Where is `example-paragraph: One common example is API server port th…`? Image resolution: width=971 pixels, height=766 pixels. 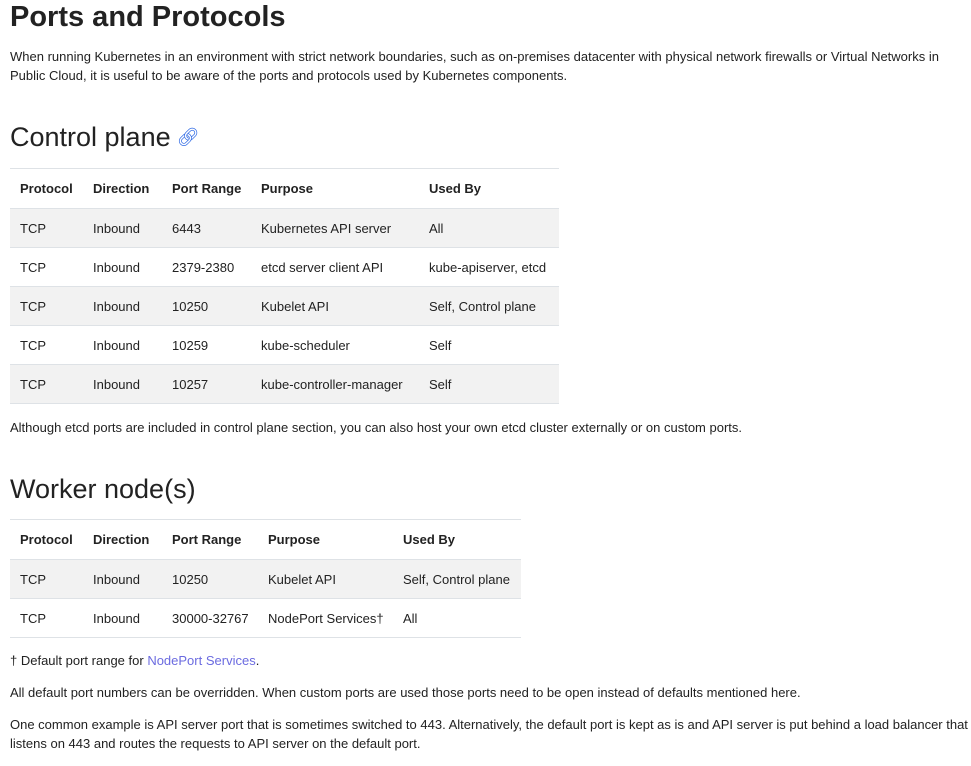
example-paragraph: One common example is API server port th… is located at coordinates (489, 734).